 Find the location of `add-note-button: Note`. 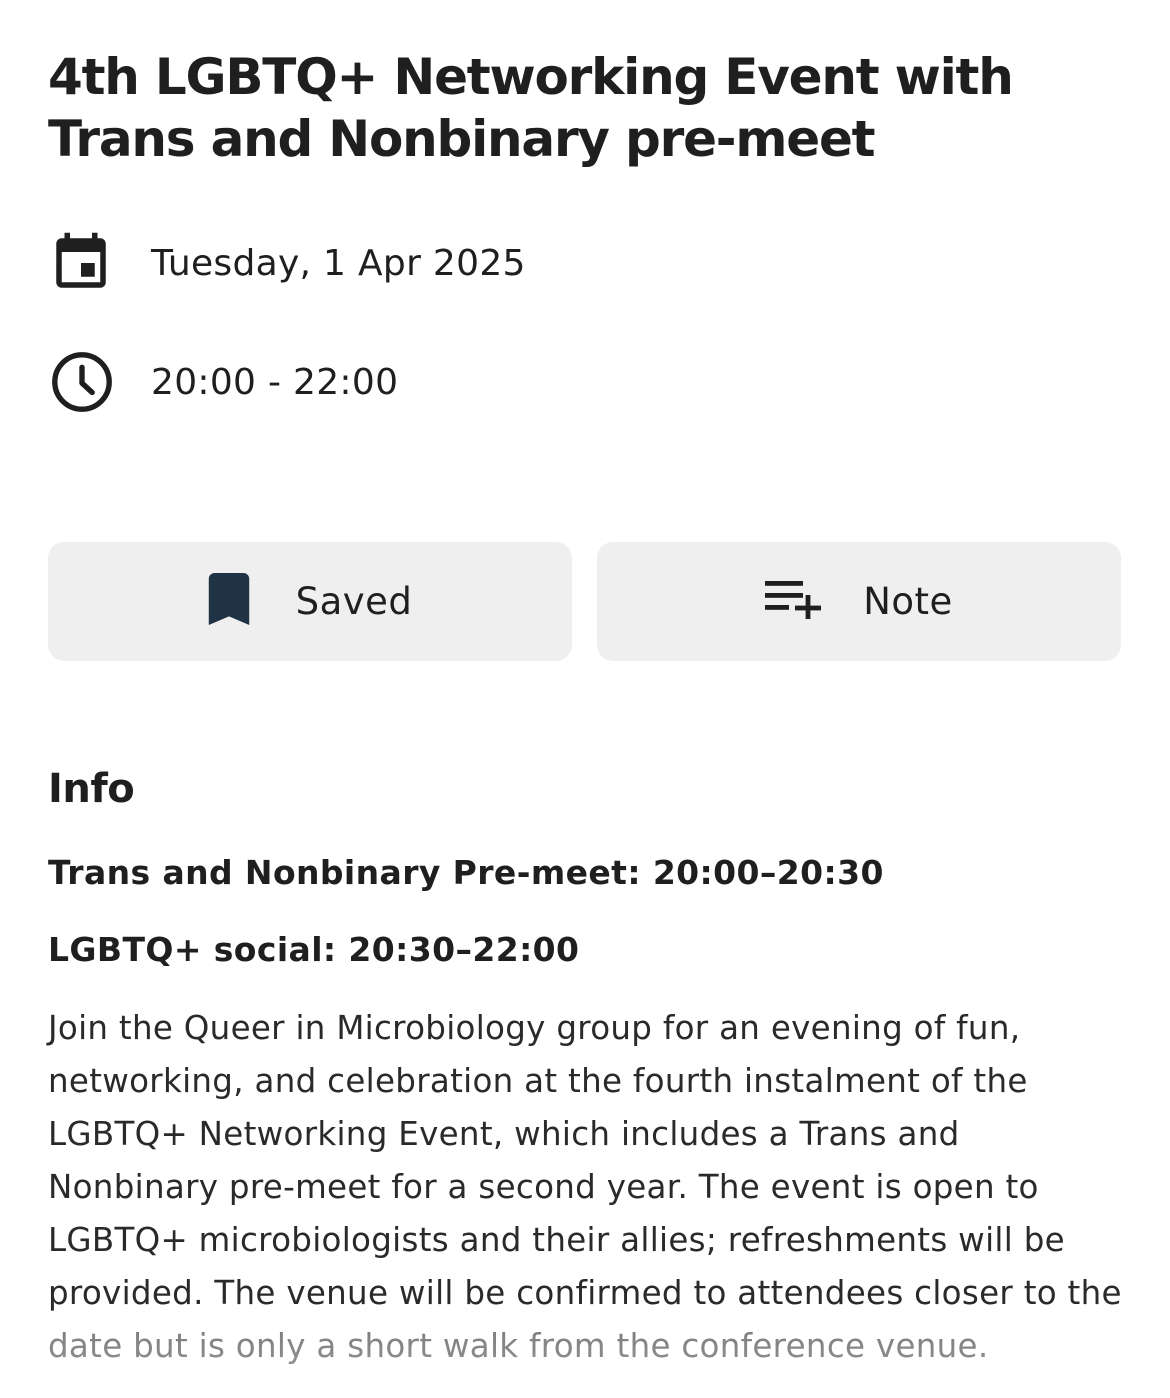

add-note-button: Note is located at coordinates (859, 601).